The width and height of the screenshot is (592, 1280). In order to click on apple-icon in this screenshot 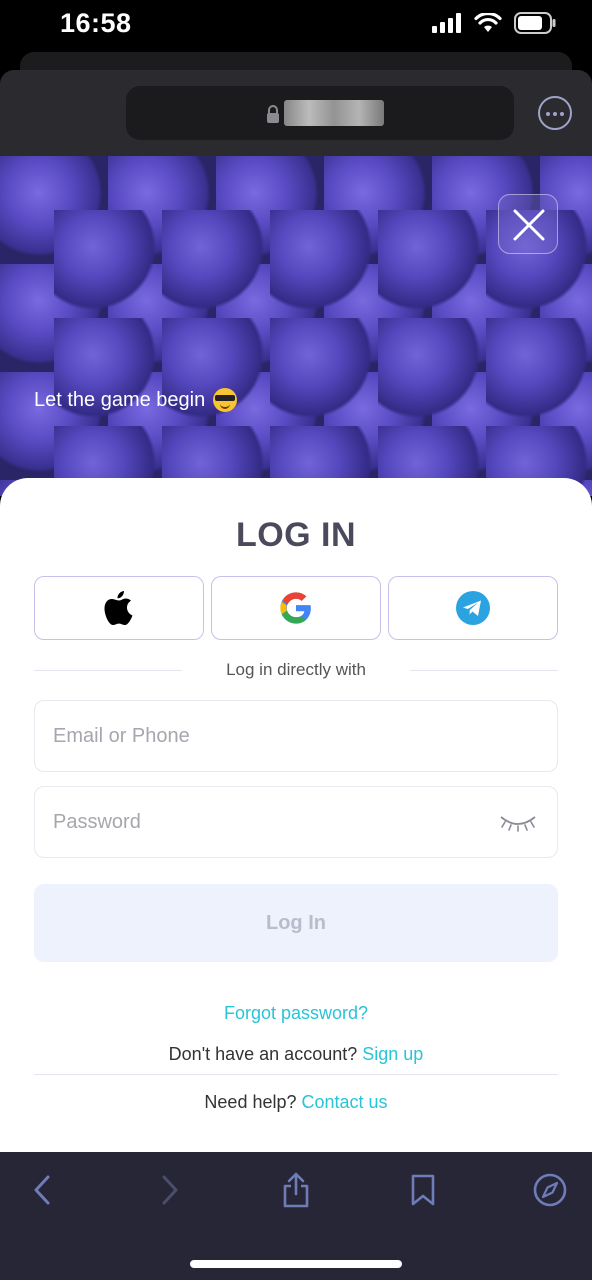, I will do `click(118, 608)`.